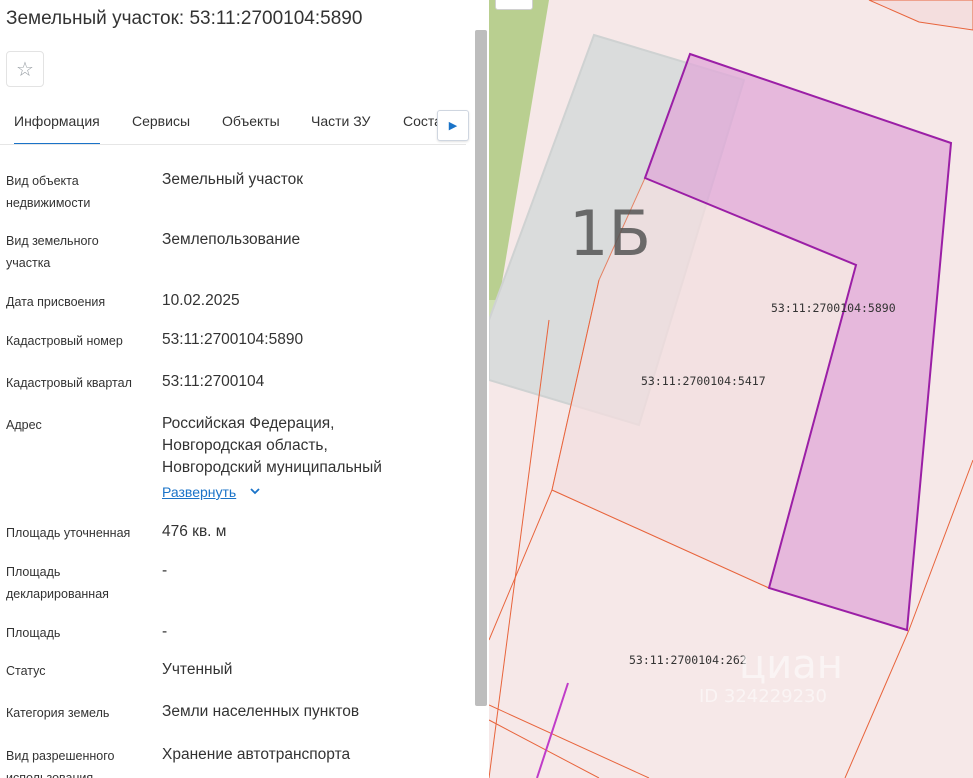 This screenshot has height=778, width=973. Describe the element at coordinates (248, 423) in the screenshot. I see `address-line: Российская Федерация,` at that location.